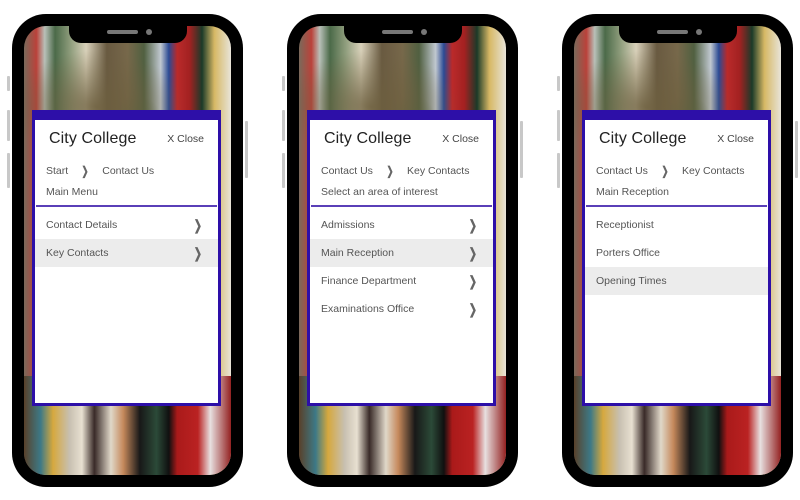  I want to click on menu-item-finance-department: Finance Department ❯, so click(401, 281).